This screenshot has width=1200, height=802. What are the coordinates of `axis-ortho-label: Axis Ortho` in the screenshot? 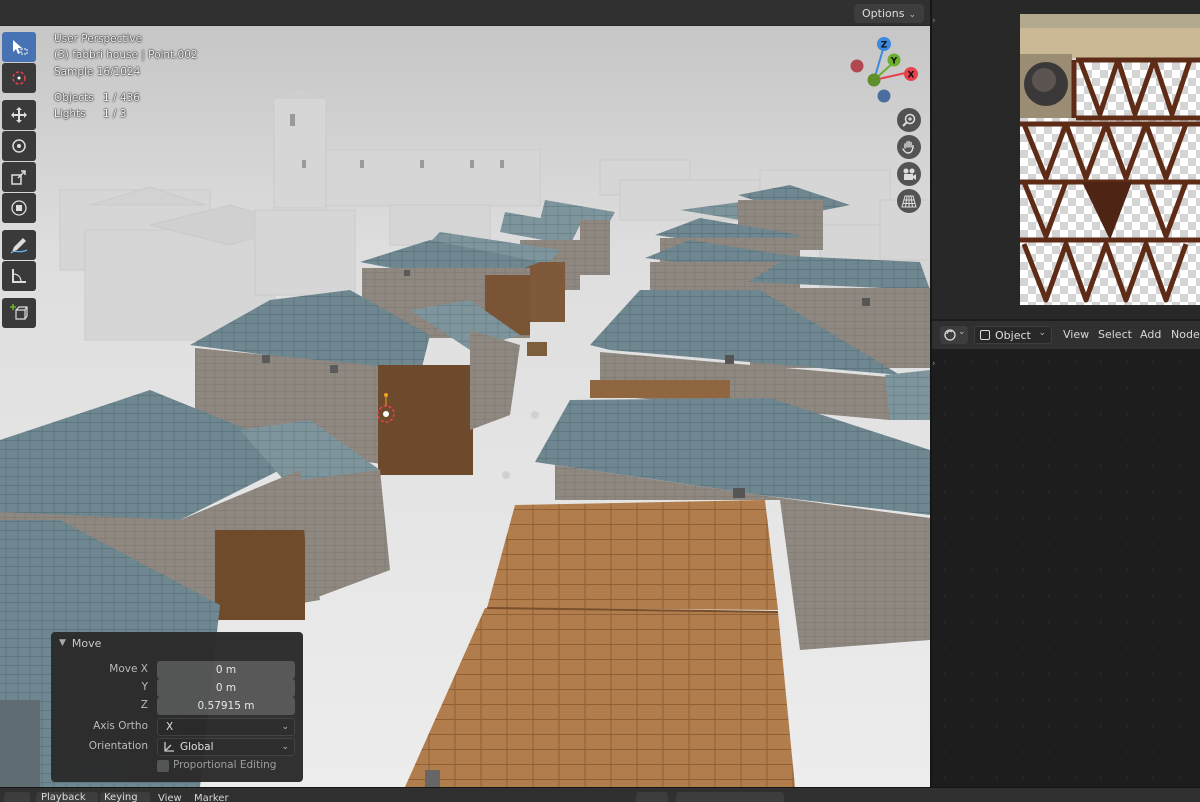 It's located at (120, 726).